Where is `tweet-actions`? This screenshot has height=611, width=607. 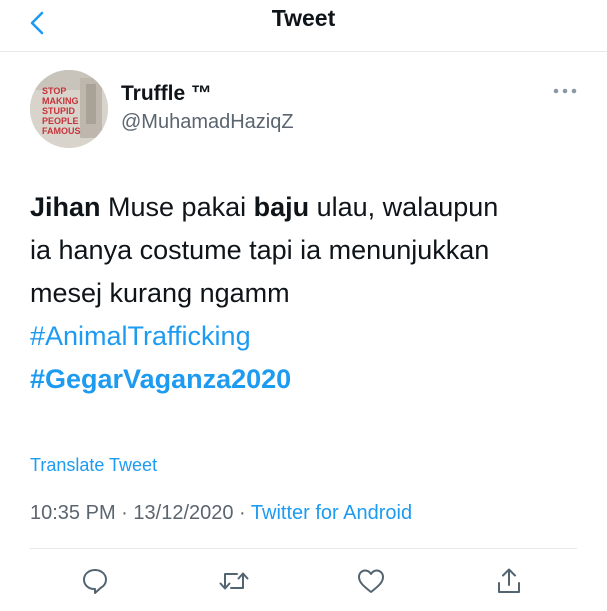
tweet-actions is located at coordinates (303, 581).